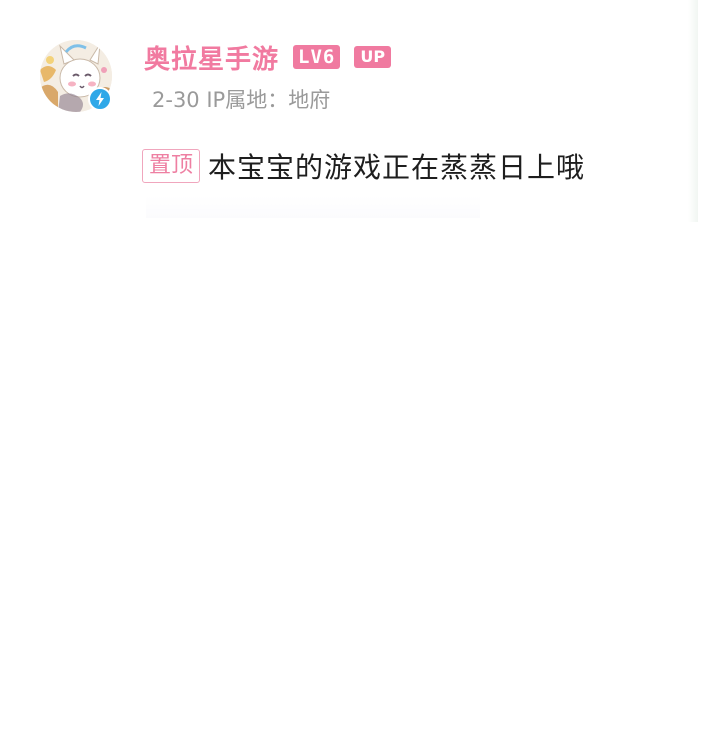 Image resolution: width=720 pixels, height=748 pixels. What do you see at coordinates (76, 76) in the screenshot?
I see `avatar` at bounding box center [76, 76].